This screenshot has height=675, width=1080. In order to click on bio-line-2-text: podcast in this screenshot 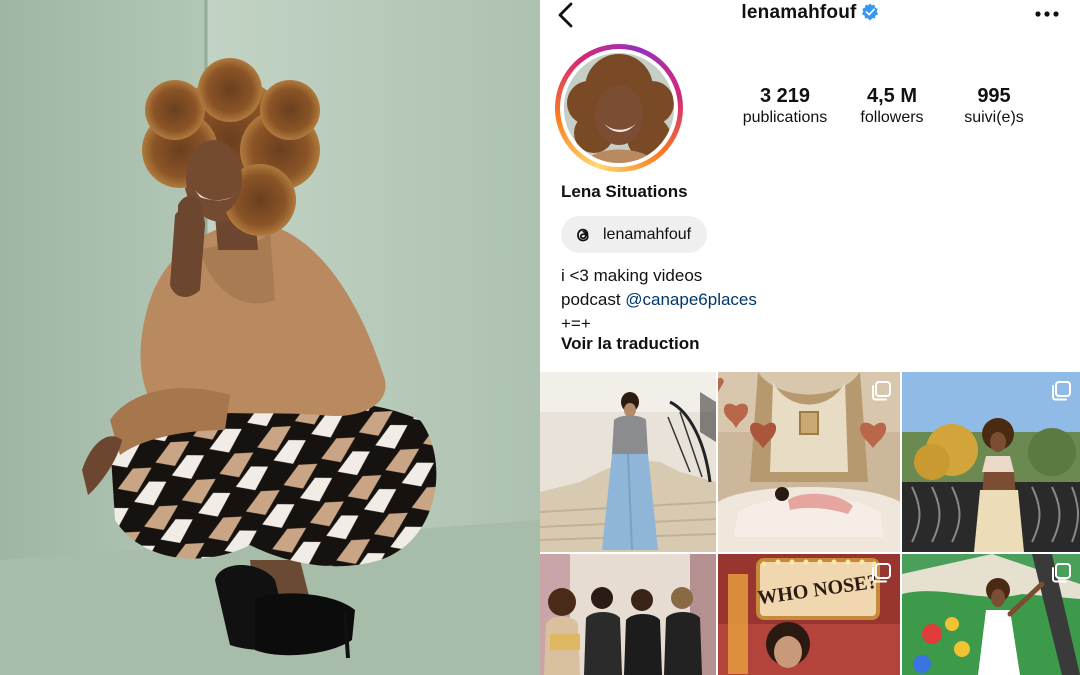, I will do `click(593, 299)`.